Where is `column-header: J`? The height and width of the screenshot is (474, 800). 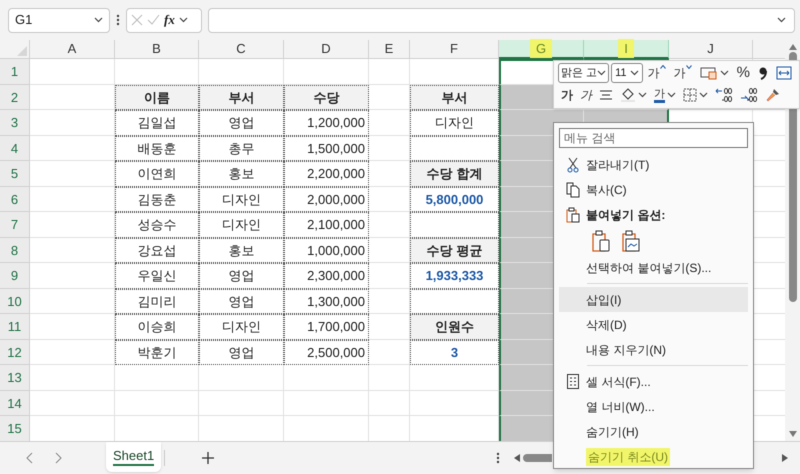
column-header: J is located at coordinates (711, 49).